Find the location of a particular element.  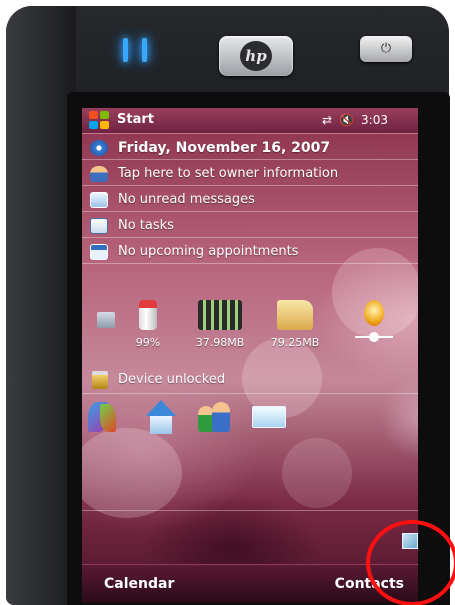

appointments-row: No upcoming appointments is located at coordinates (250, 252).